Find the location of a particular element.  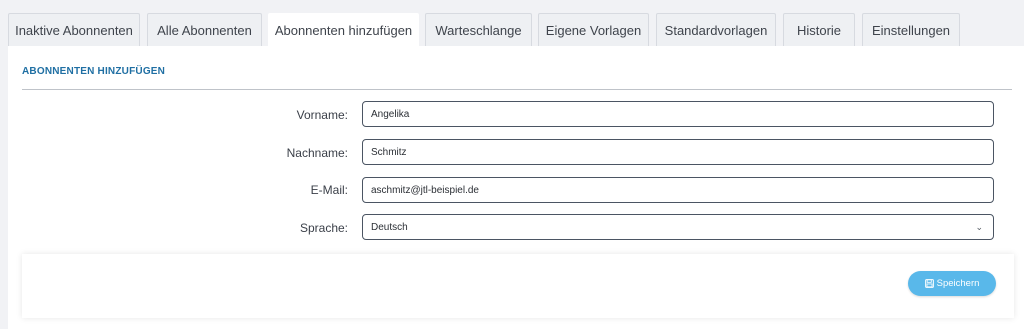

tab-own-templates: Eigene Vorlagen is located at coordinates (593, 29).